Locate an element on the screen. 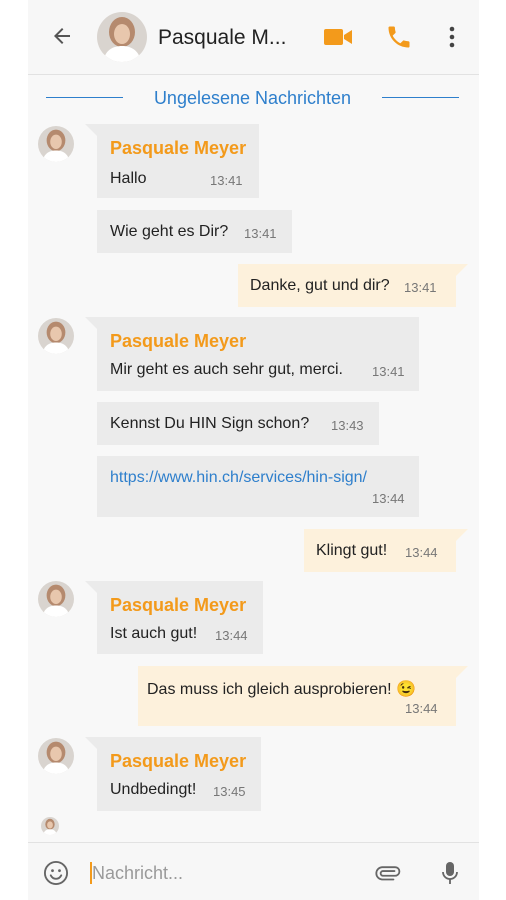  read-receipt-avatar is located at coordinates (50, 826).